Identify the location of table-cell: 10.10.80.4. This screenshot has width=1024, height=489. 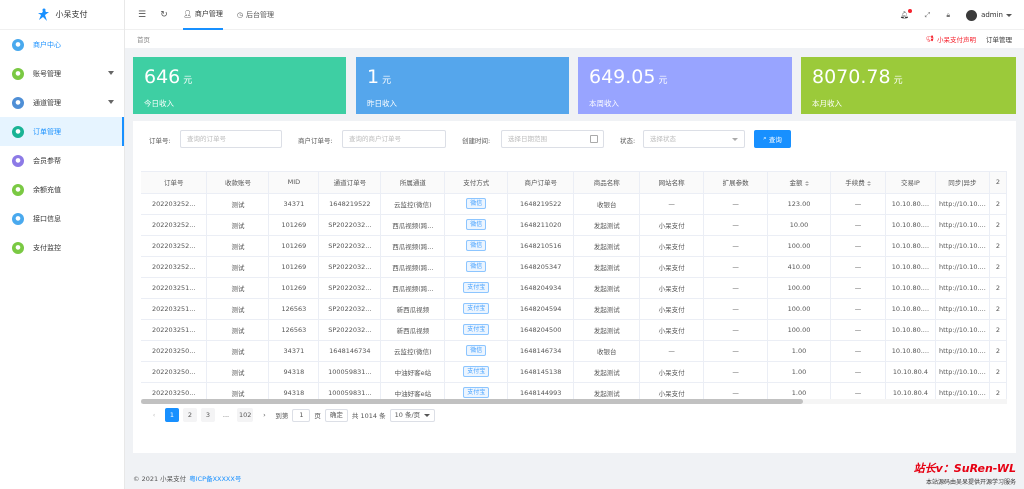
(910, 372).